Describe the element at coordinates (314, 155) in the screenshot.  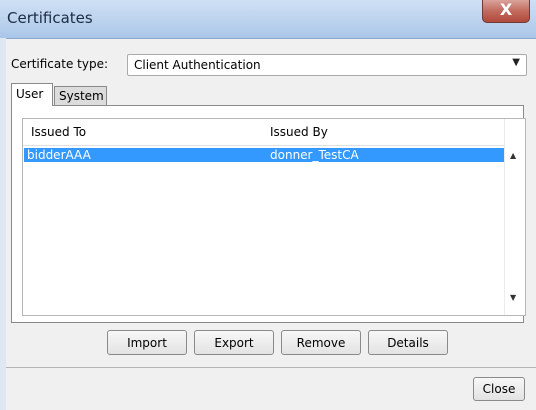
I see `cell-issued-by: donner_TestCA` at that location.